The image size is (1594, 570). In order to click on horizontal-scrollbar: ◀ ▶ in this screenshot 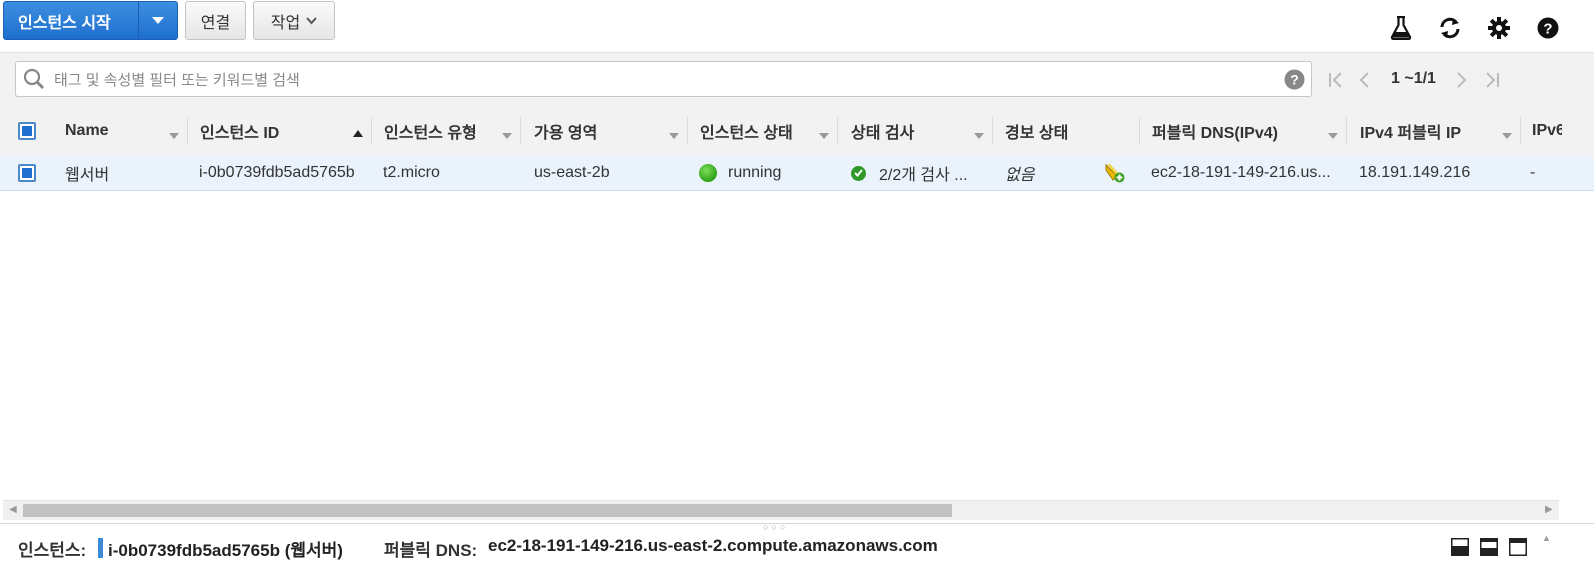, I will do `click(781, 510)`.